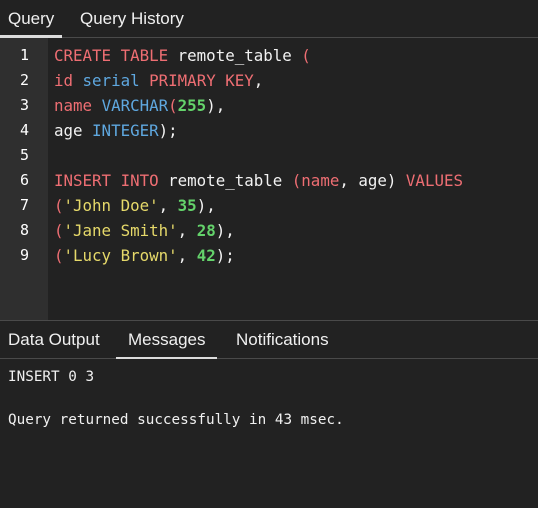 The height and width of the screenshot is (508, 538). I want to click on line-number: 6, so click(24, 180).